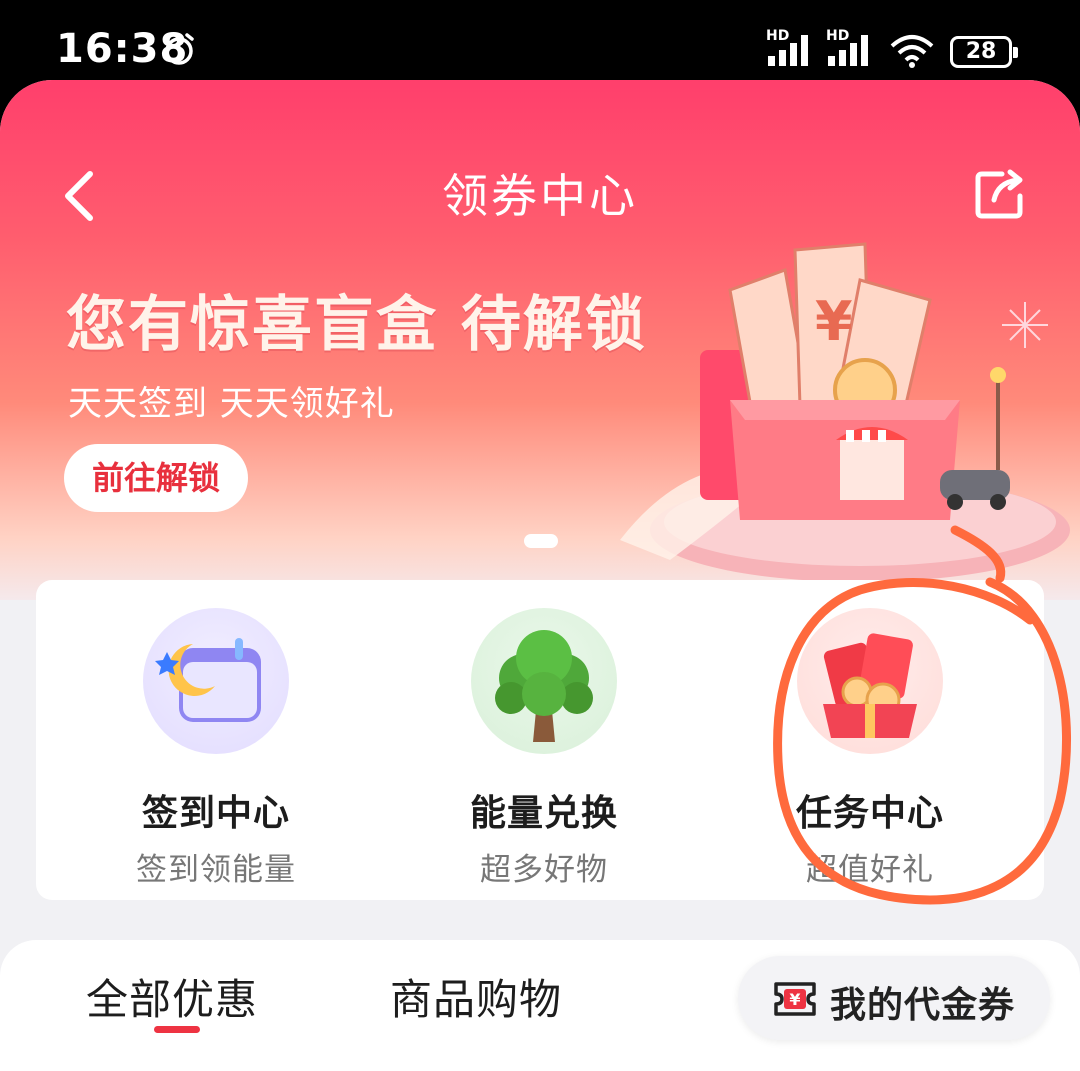  Describe the element at coordinates (870, 681) in the screenshot. I see `red-envelope-gift-icon` at that location.